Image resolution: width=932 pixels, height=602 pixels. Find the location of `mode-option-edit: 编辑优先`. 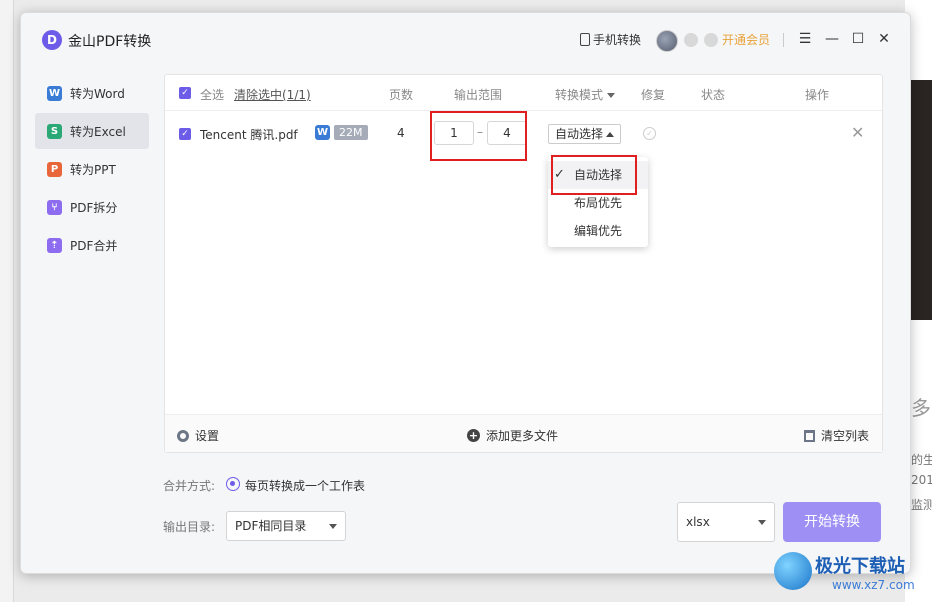

mode-option-edit: 编辑优先 is located at coordinates (598, 231).